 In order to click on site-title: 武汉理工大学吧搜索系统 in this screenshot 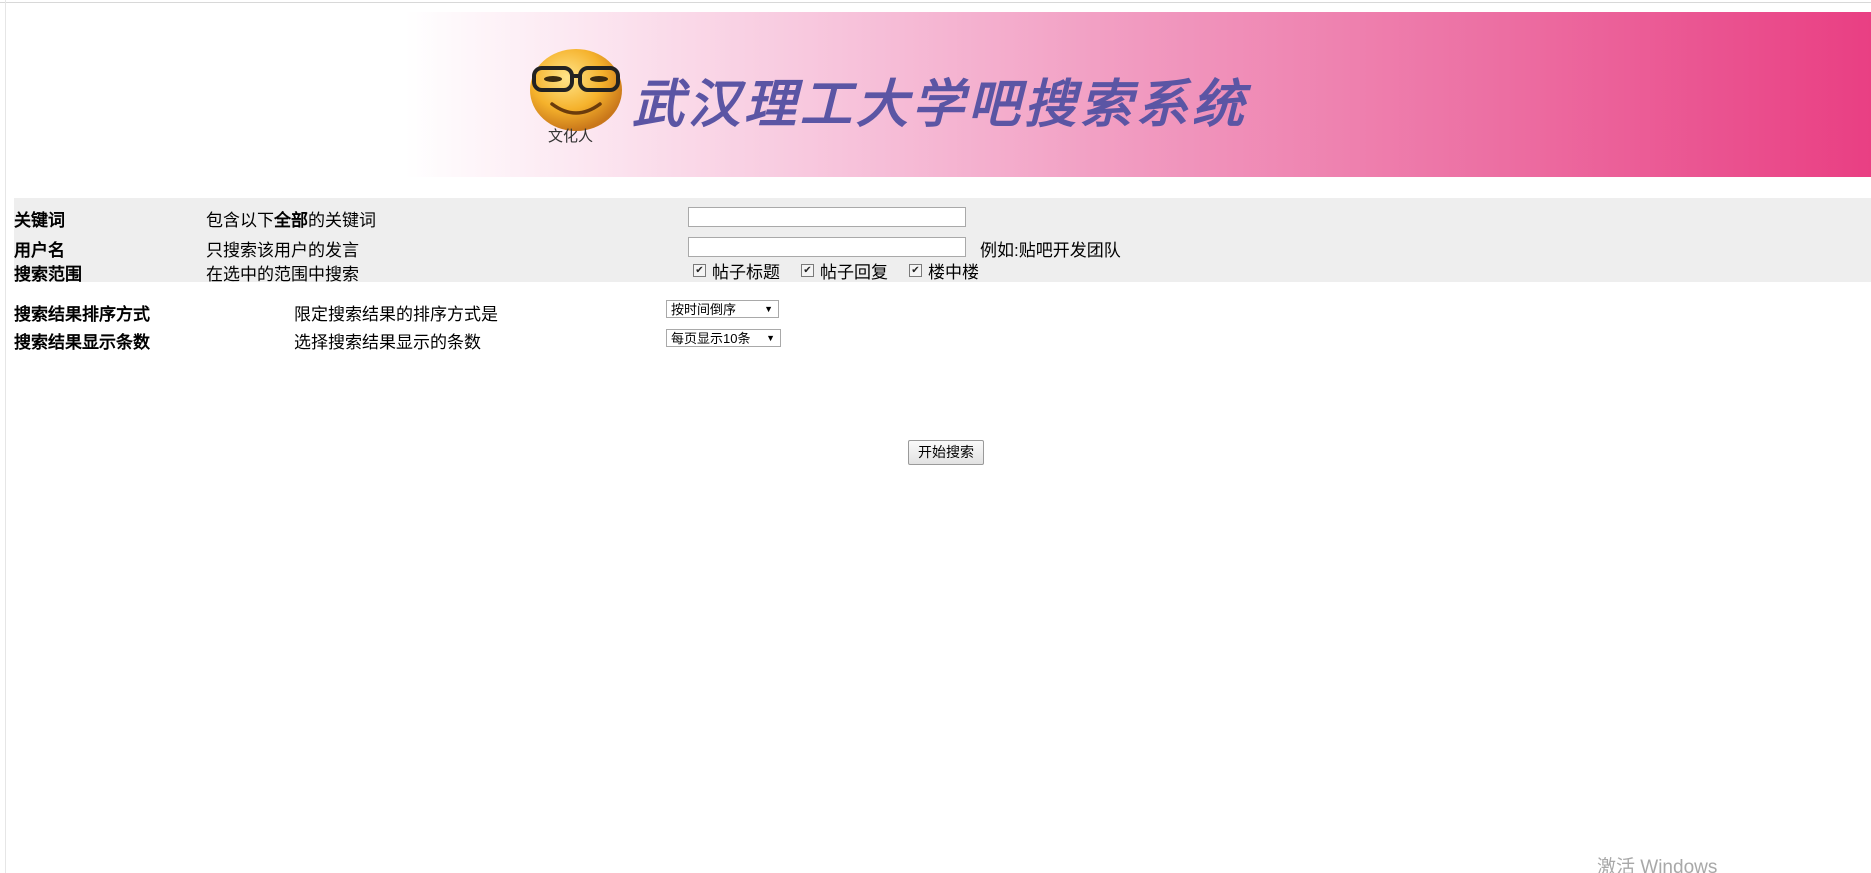, I will do `click(940, 104)`.